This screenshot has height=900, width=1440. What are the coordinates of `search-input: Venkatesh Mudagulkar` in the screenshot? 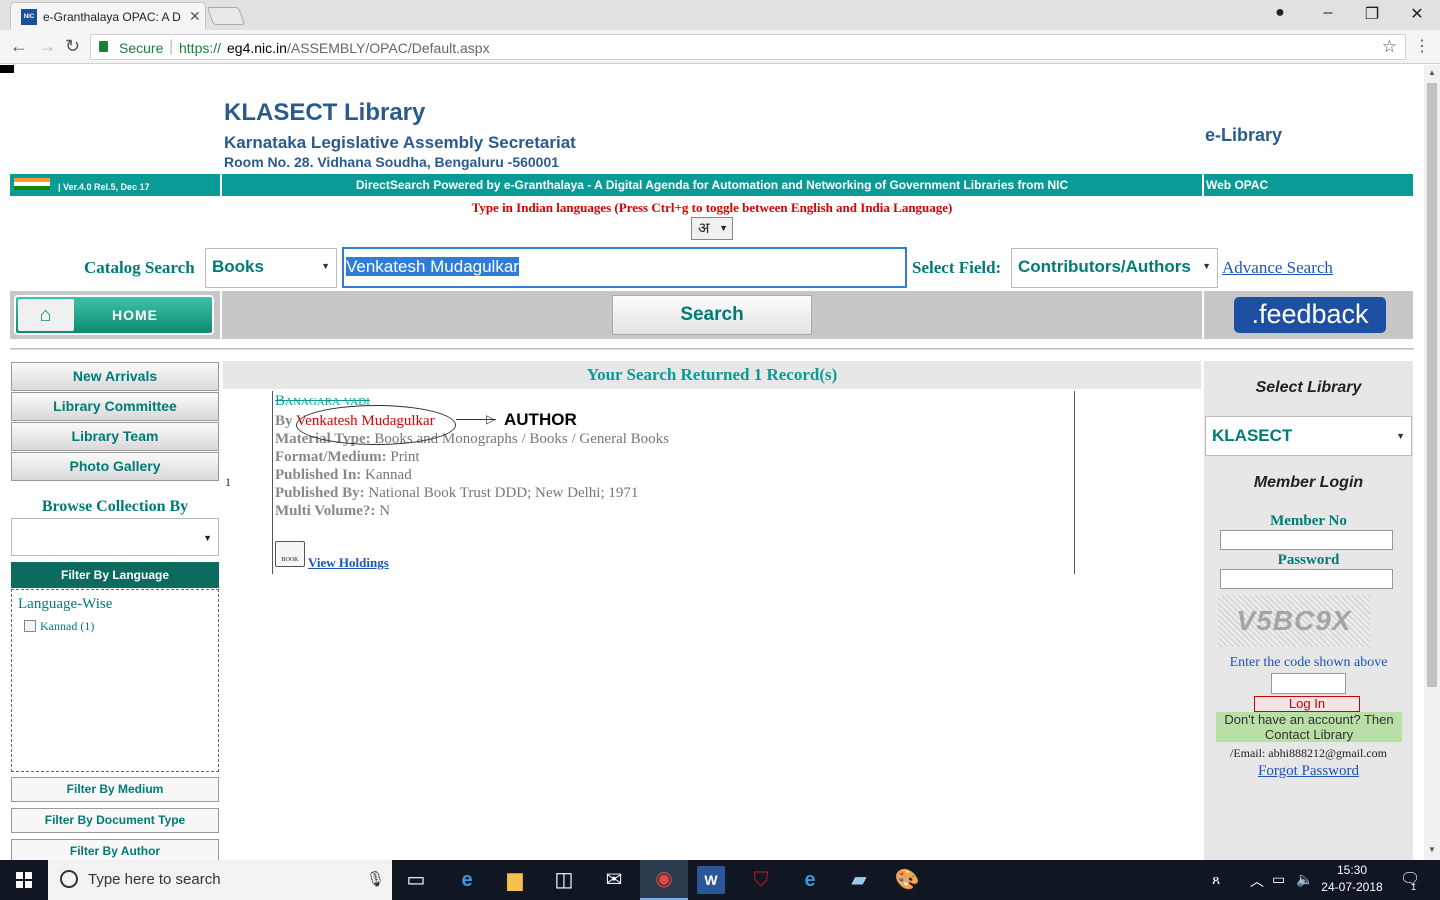 It's located at (624, 267).